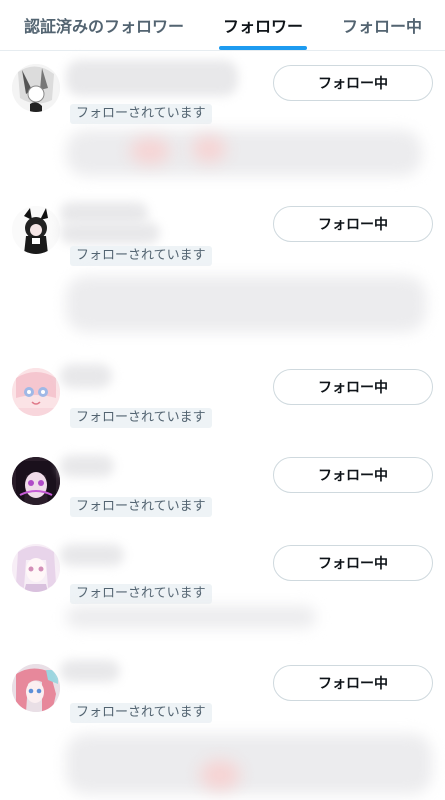 The image size is (445, 800). Describe the element at coordinates (263, 48) in the screenshot. I see `active-tab-indicator` at that location.